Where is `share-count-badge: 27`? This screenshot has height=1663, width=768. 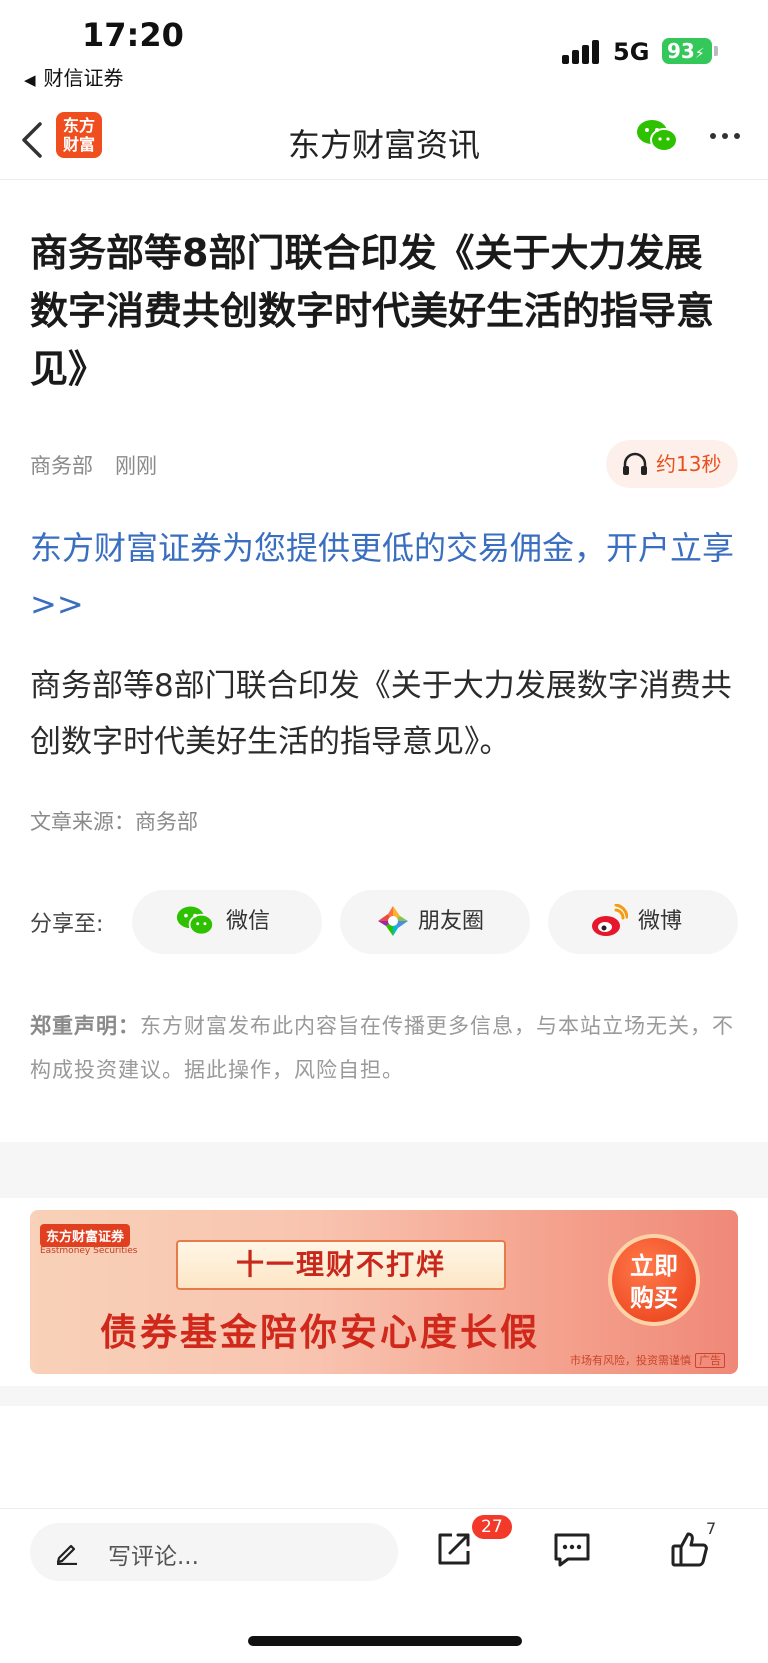
share-count-badge: 27 is located at coordinates (492, 1527).